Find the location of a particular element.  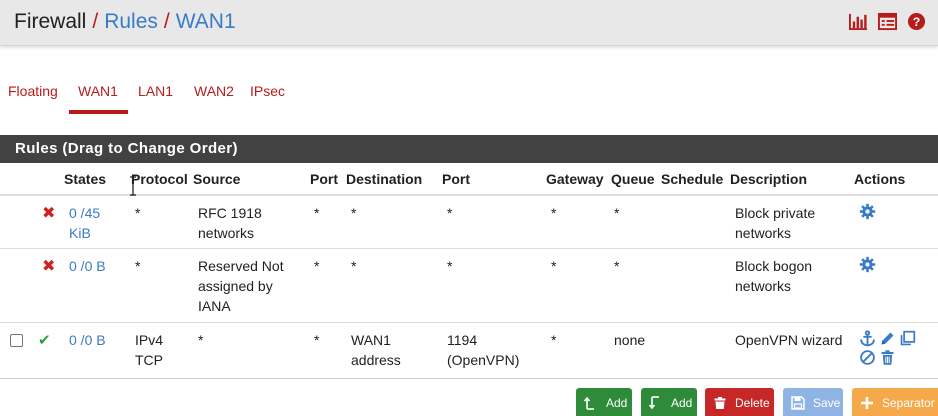

disable-icon is located at coordinates (867, 357).